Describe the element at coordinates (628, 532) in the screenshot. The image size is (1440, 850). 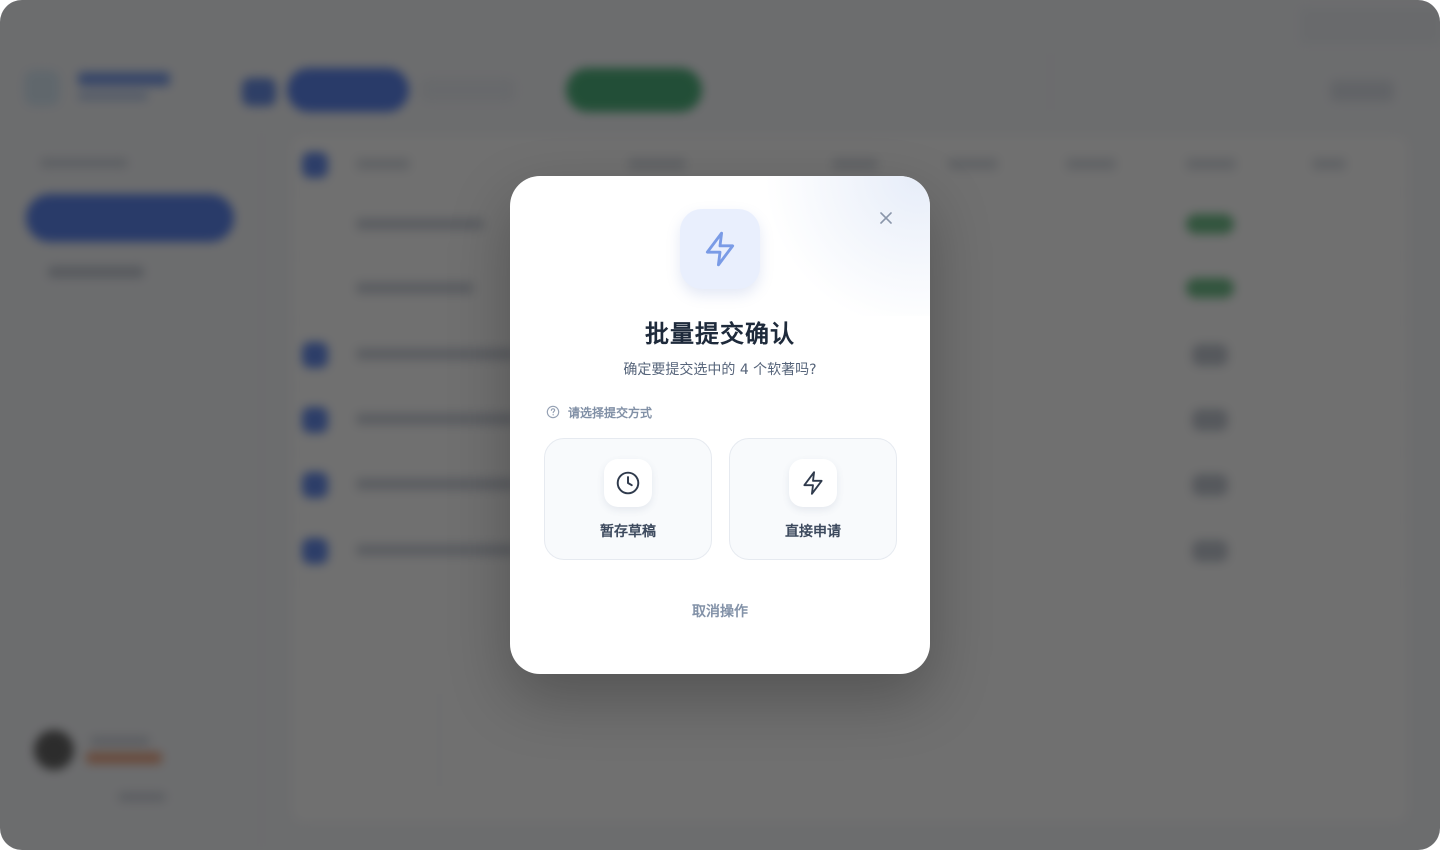
I see `save-draft-label: 暂存草稿` at that location.